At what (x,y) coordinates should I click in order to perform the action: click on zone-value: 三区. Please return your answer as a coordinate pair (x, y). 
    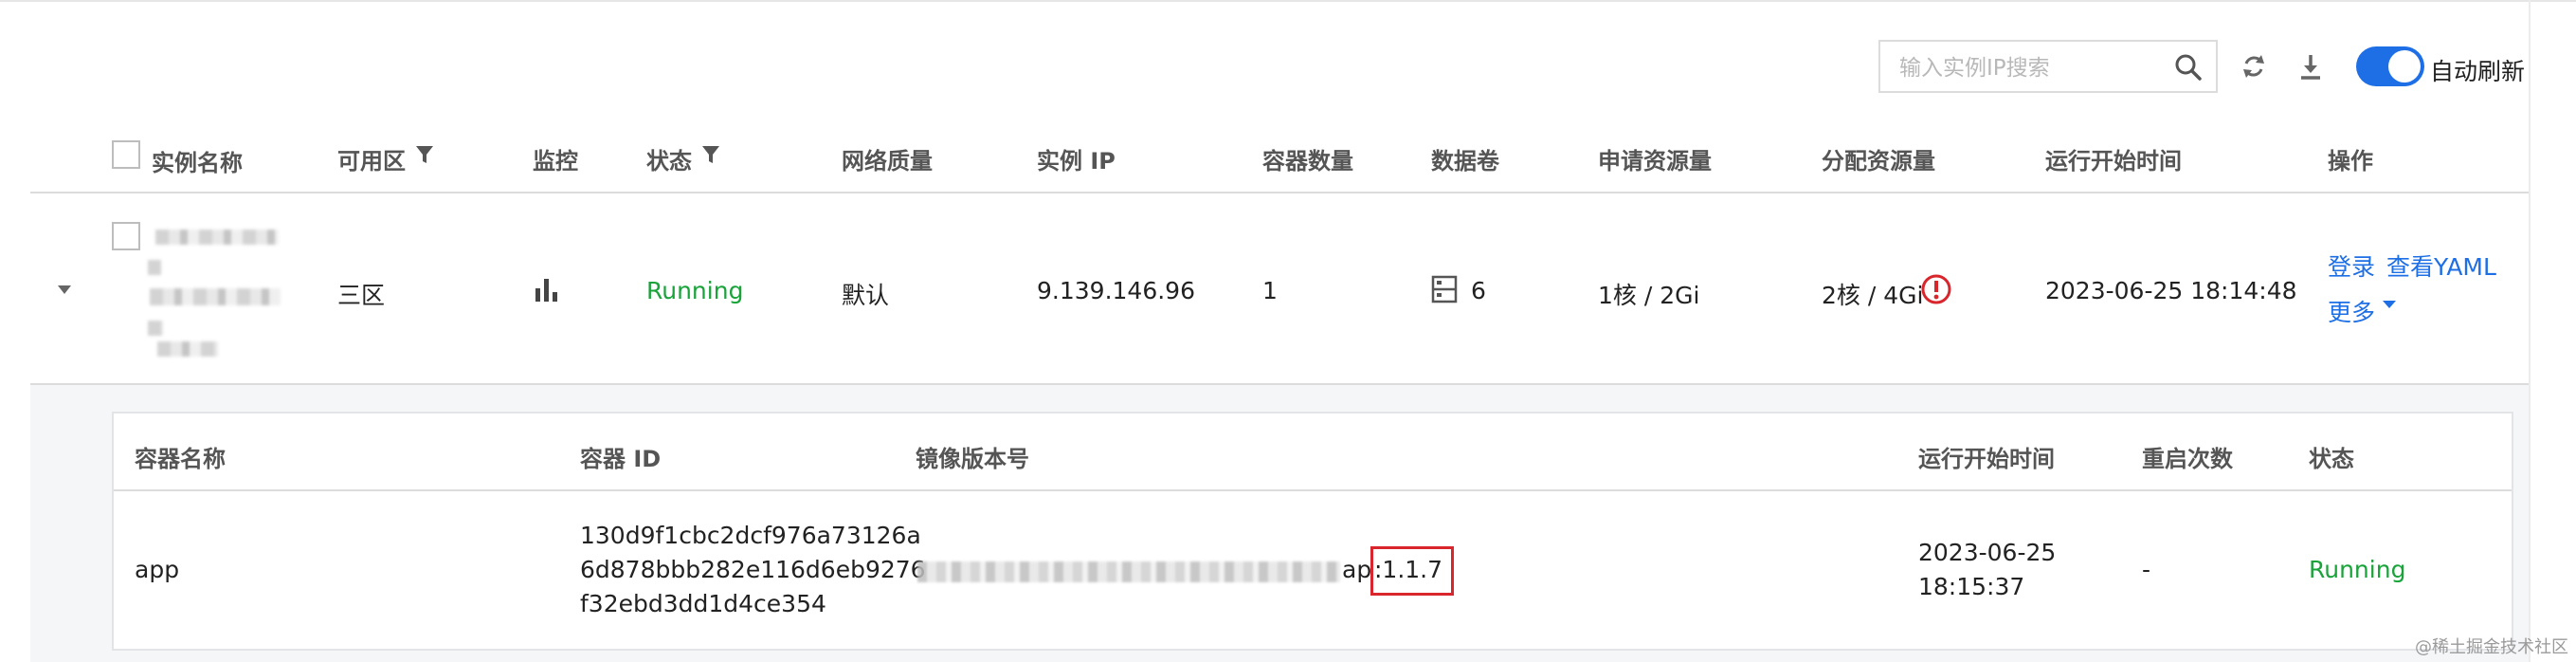
    Looking at the image, I should click on (361, 295).